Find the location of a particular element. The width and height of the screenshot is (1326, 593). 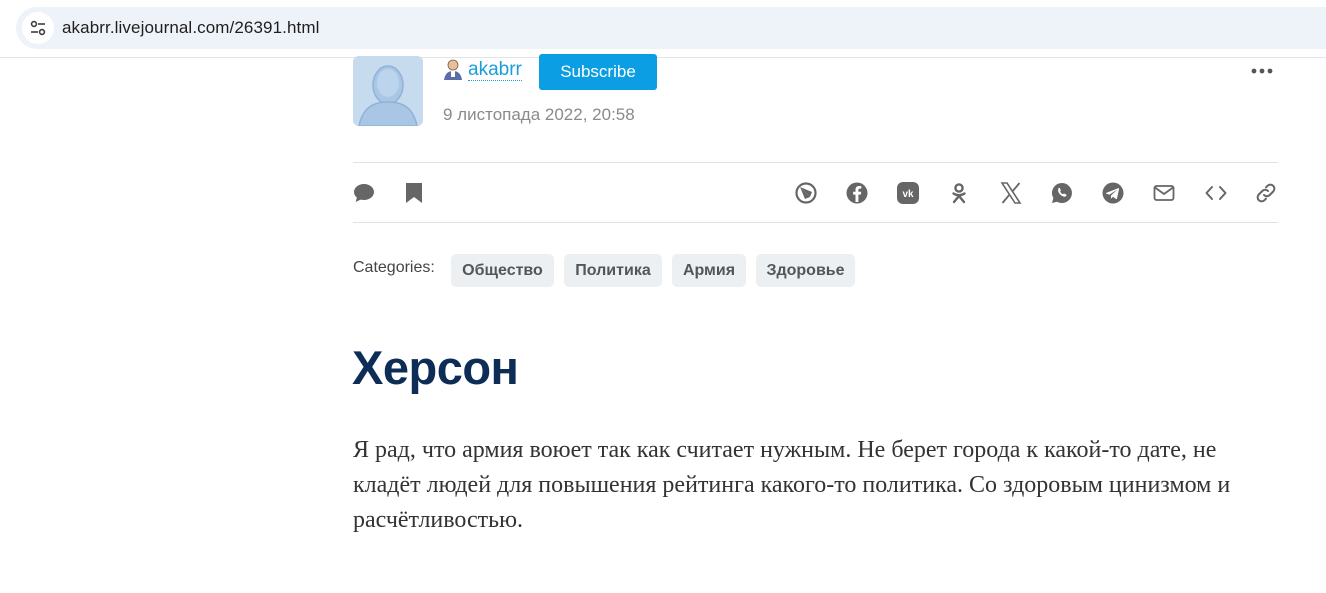

x-icon is located at coordinates (1011, 193).